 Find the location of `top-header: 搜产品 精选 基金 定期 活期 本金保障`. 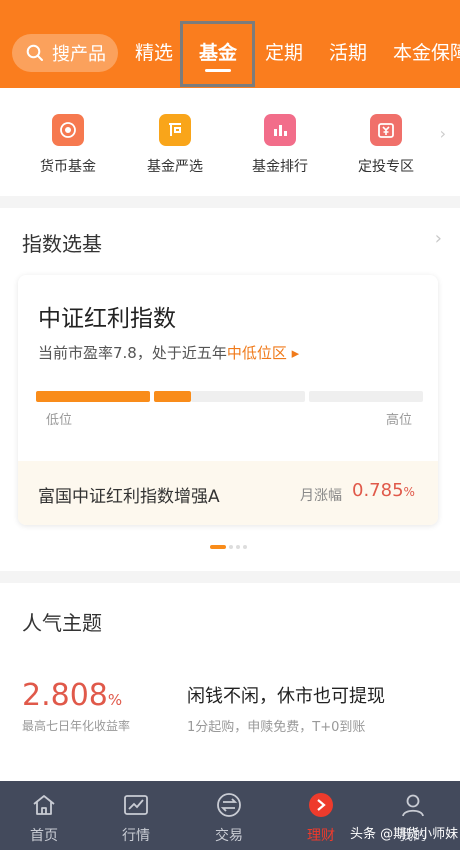

top-header: 搜产品 精选 基金 定期 活期 本金保障 is located at coordinates (230, 44).